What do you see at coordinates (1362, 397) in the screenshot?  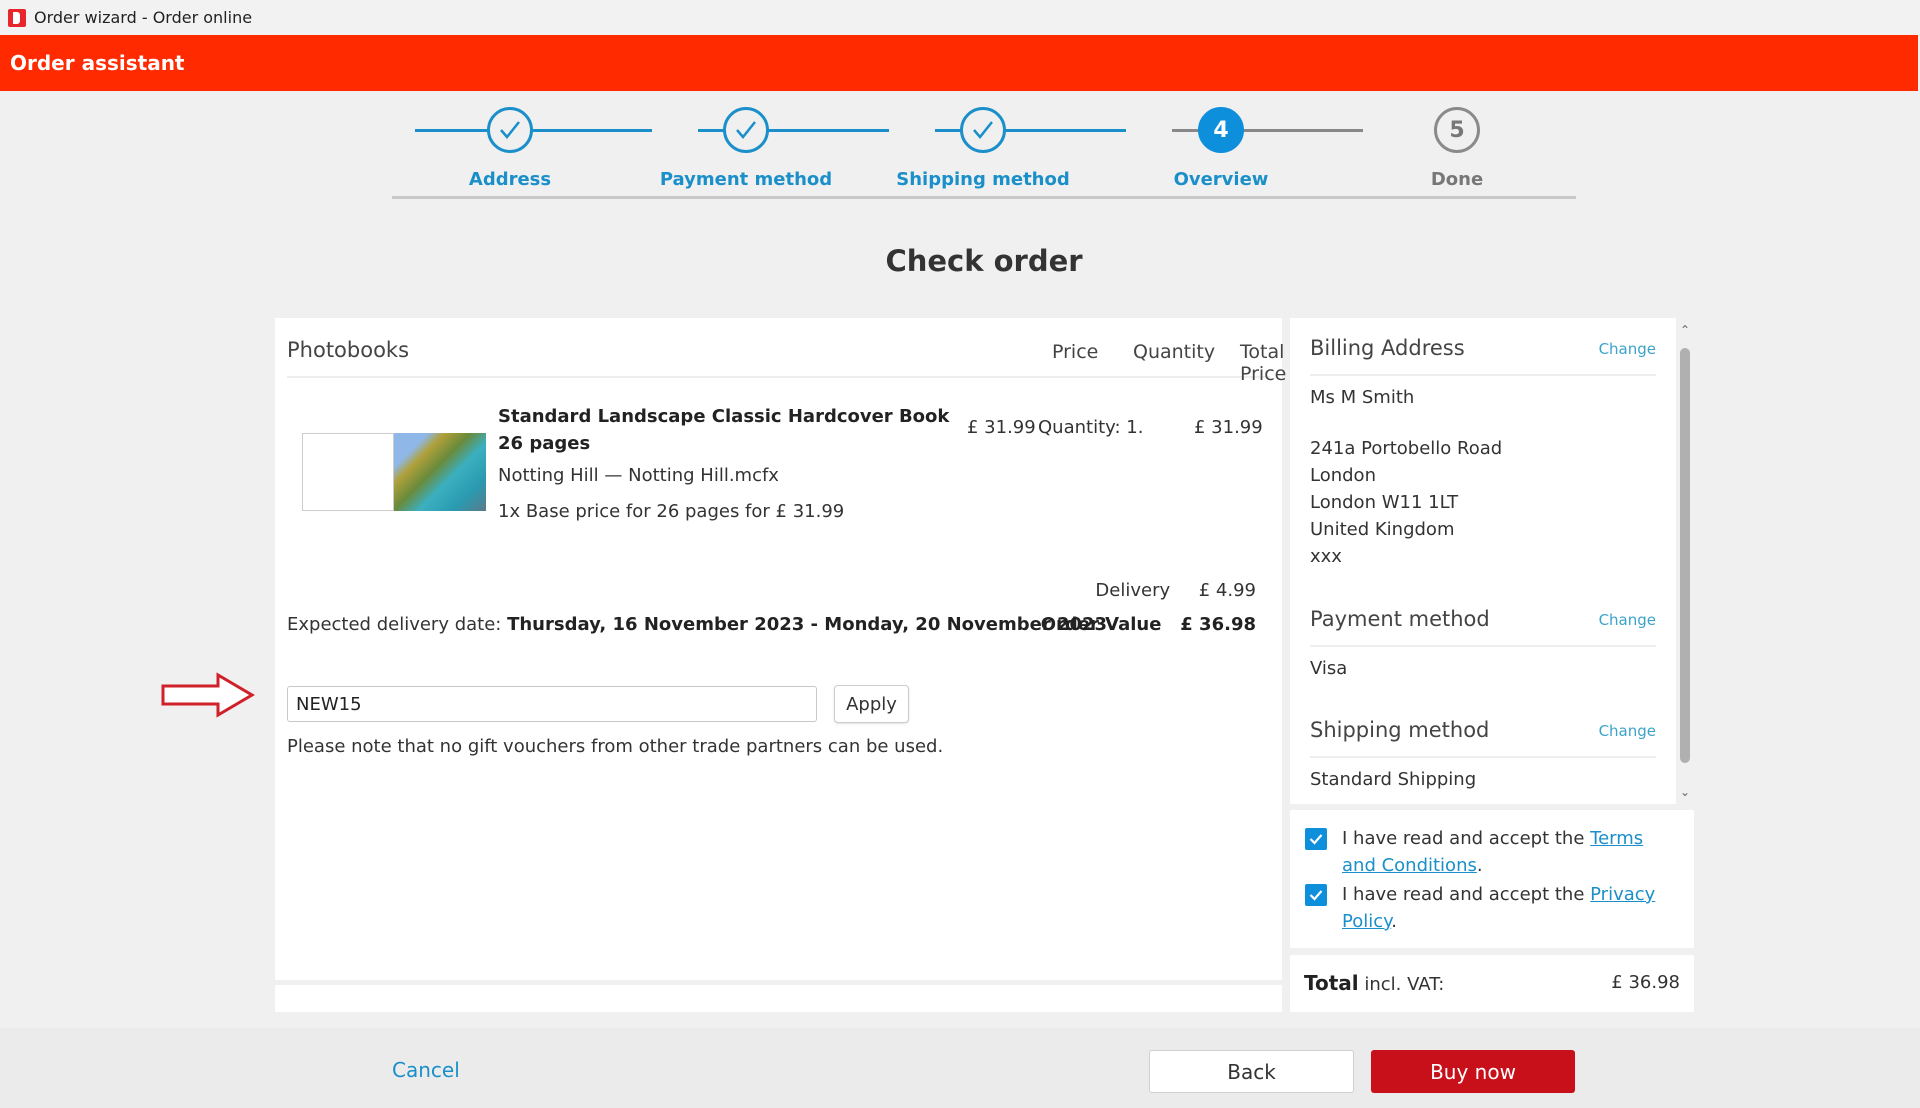 I see `billing-name: Ms M Smith` at bounding box center [1362, 397].